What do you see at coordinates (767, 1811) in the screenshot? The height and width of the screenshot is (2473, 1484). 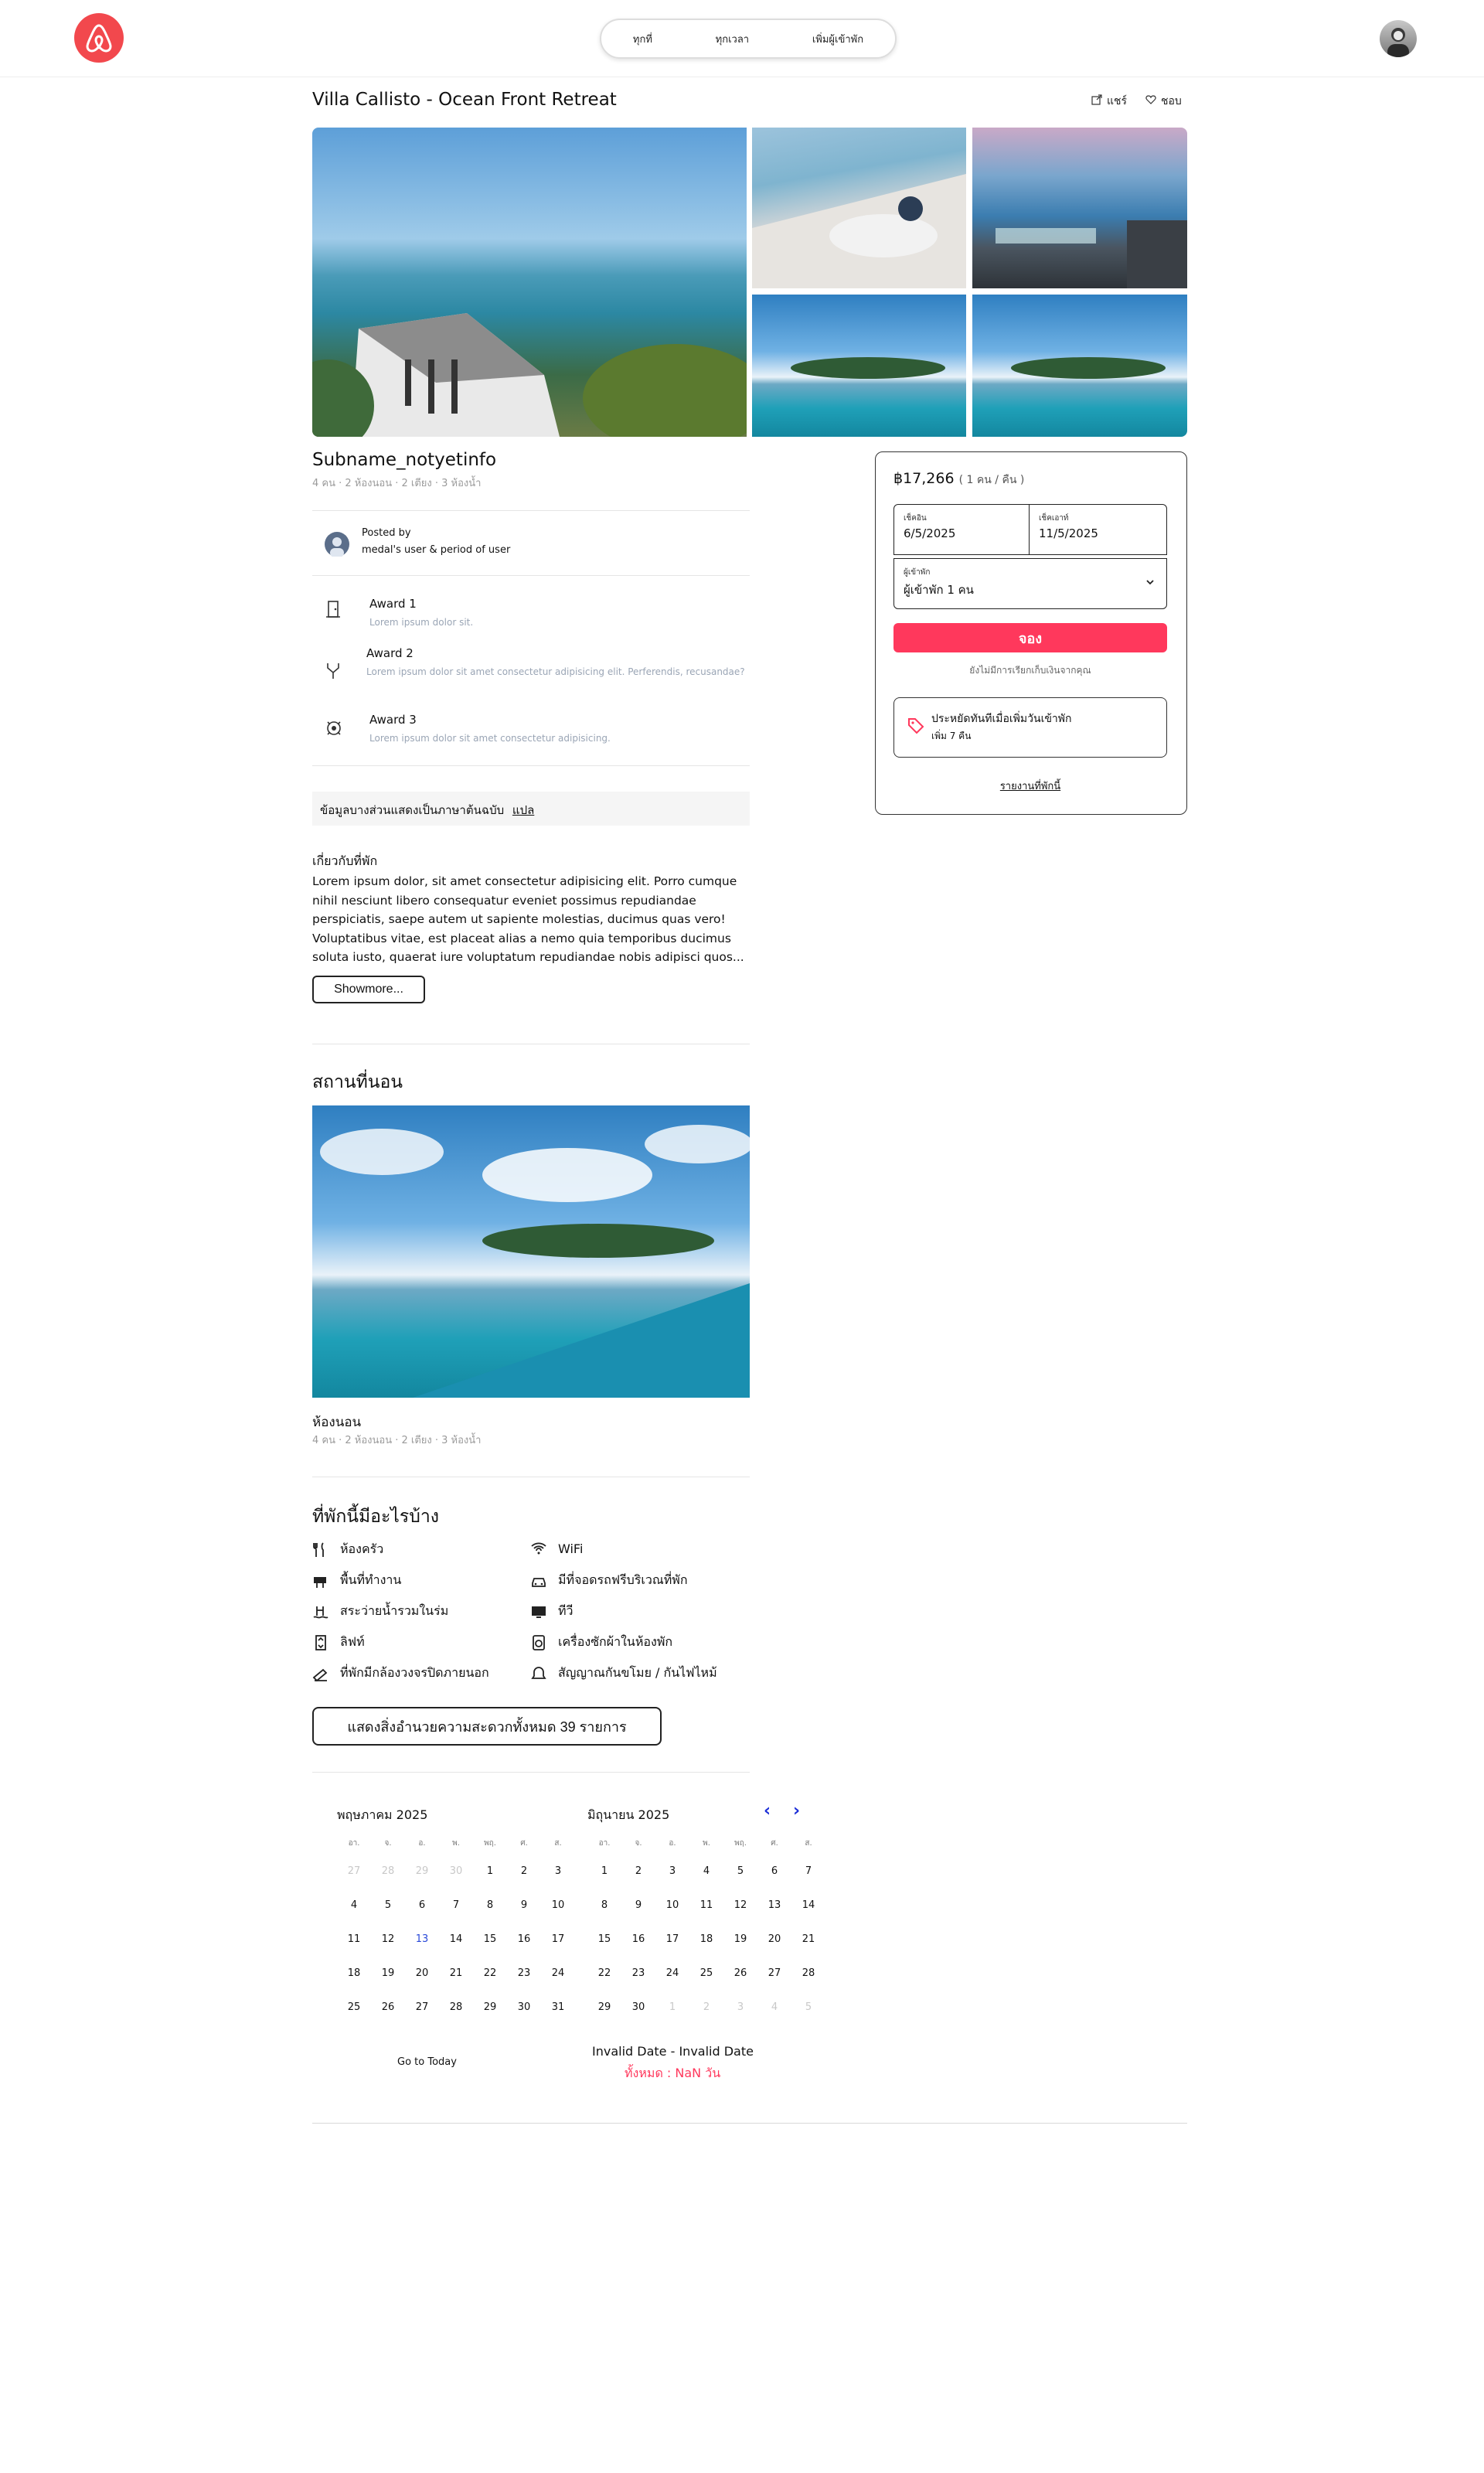 I see `prev-month-button: ‹` at bounding box center [767, 1811].